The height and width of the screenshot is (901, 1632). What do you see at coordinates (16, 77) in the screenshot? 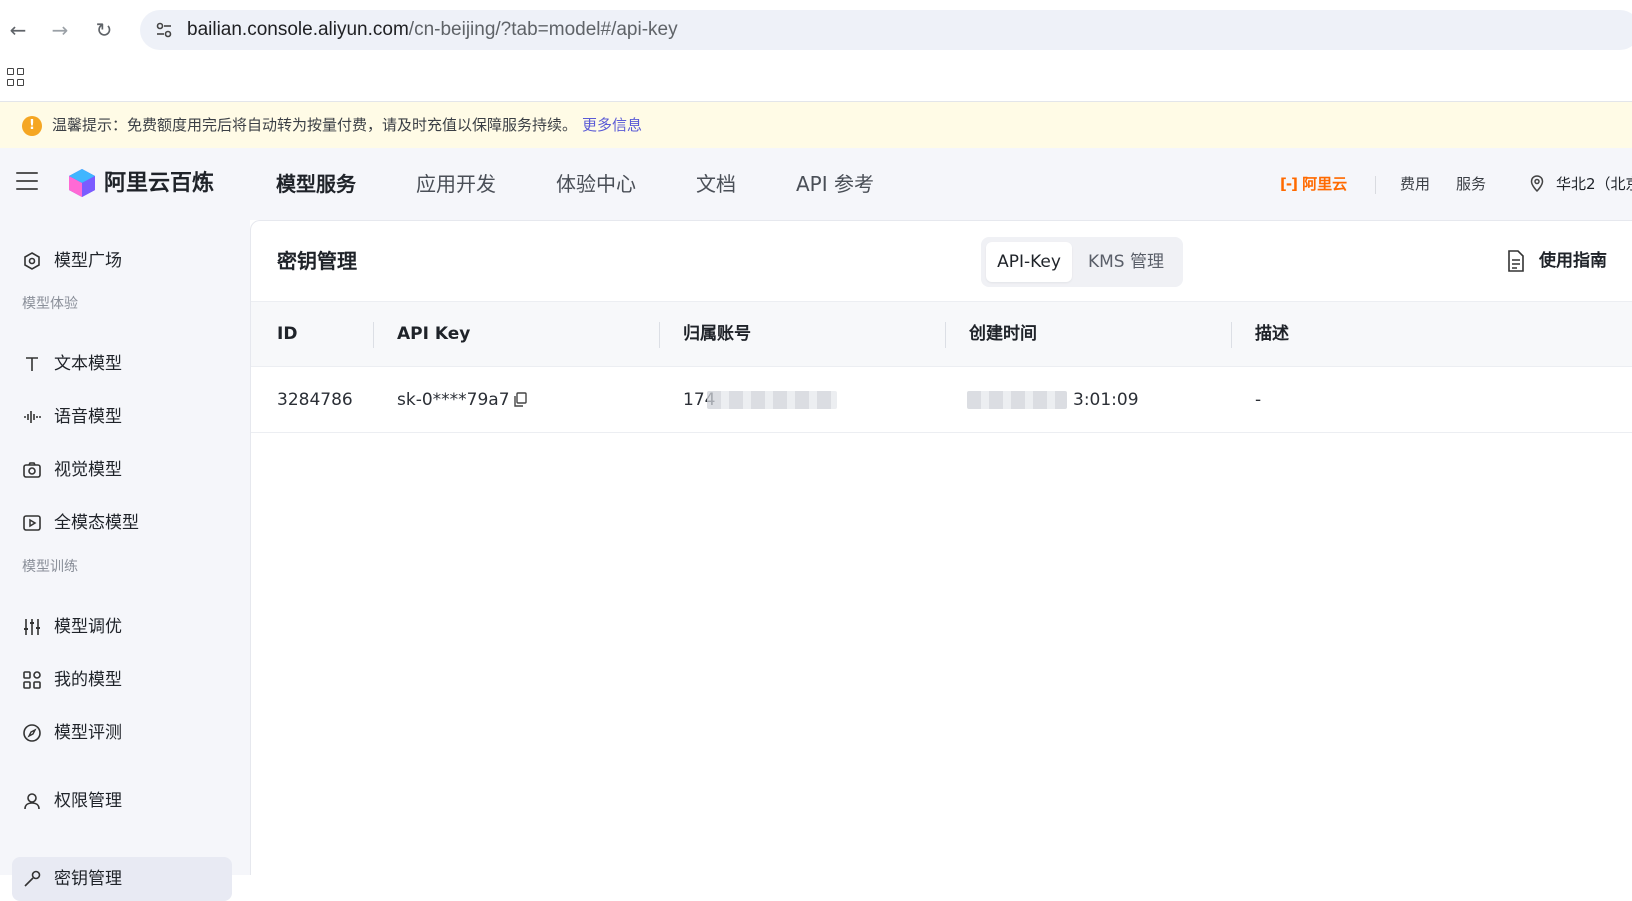
I see `apps-grid-icon` at bounding box center [16, 77].